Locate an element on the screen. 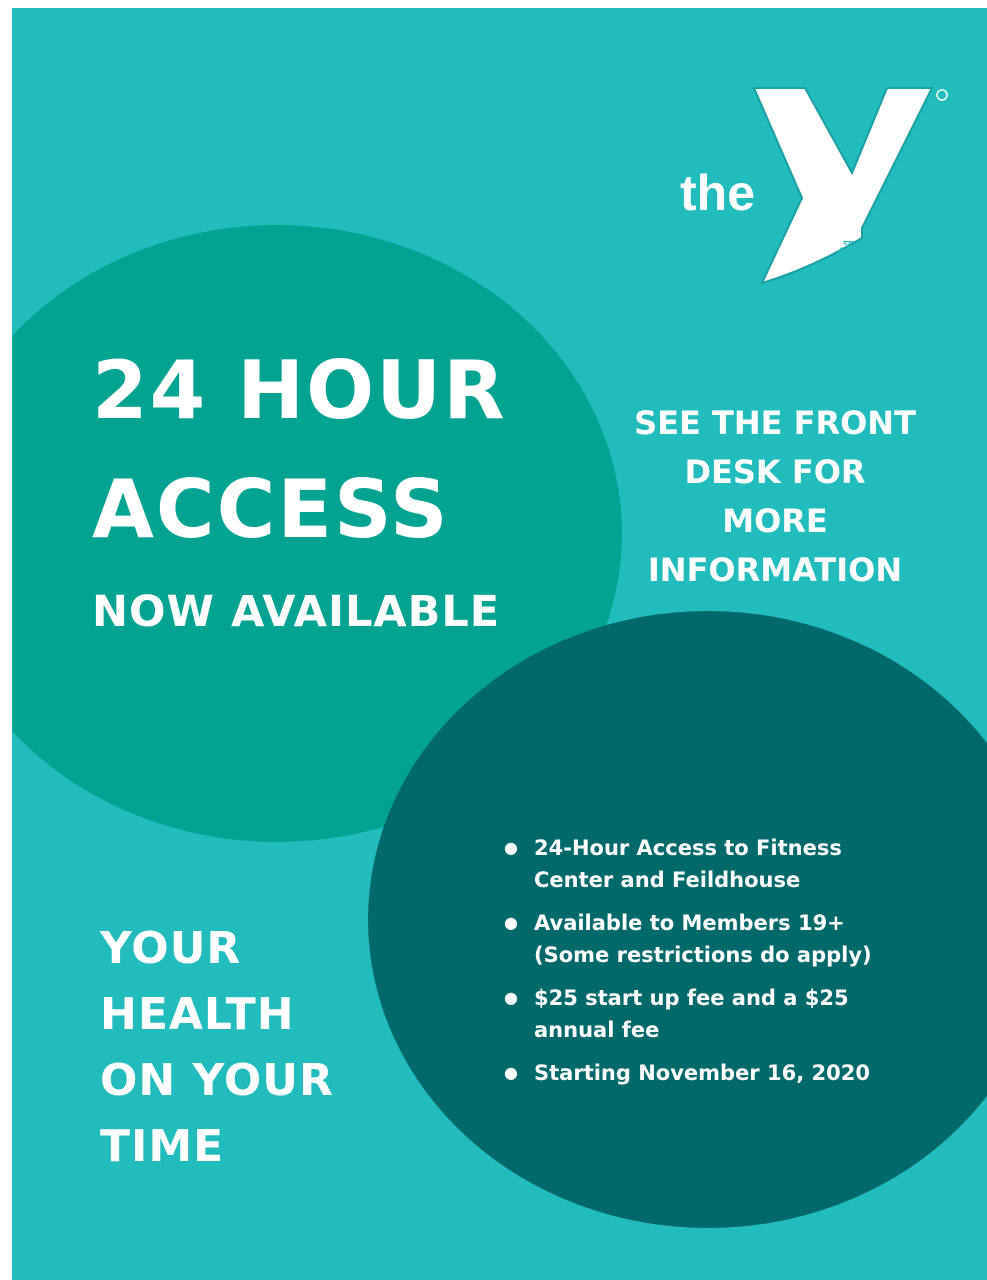 This screenshot has width=987, height=1280. list-item-line: Available to Members 19+ is located at coordinates (689, 923).